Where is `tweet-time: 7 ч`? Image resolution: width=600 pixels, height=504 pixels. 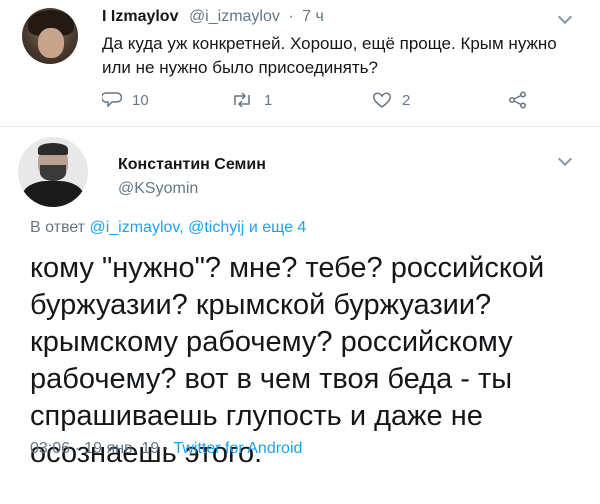 tweet-time: 7 ч is located at coordinates (313, 16).